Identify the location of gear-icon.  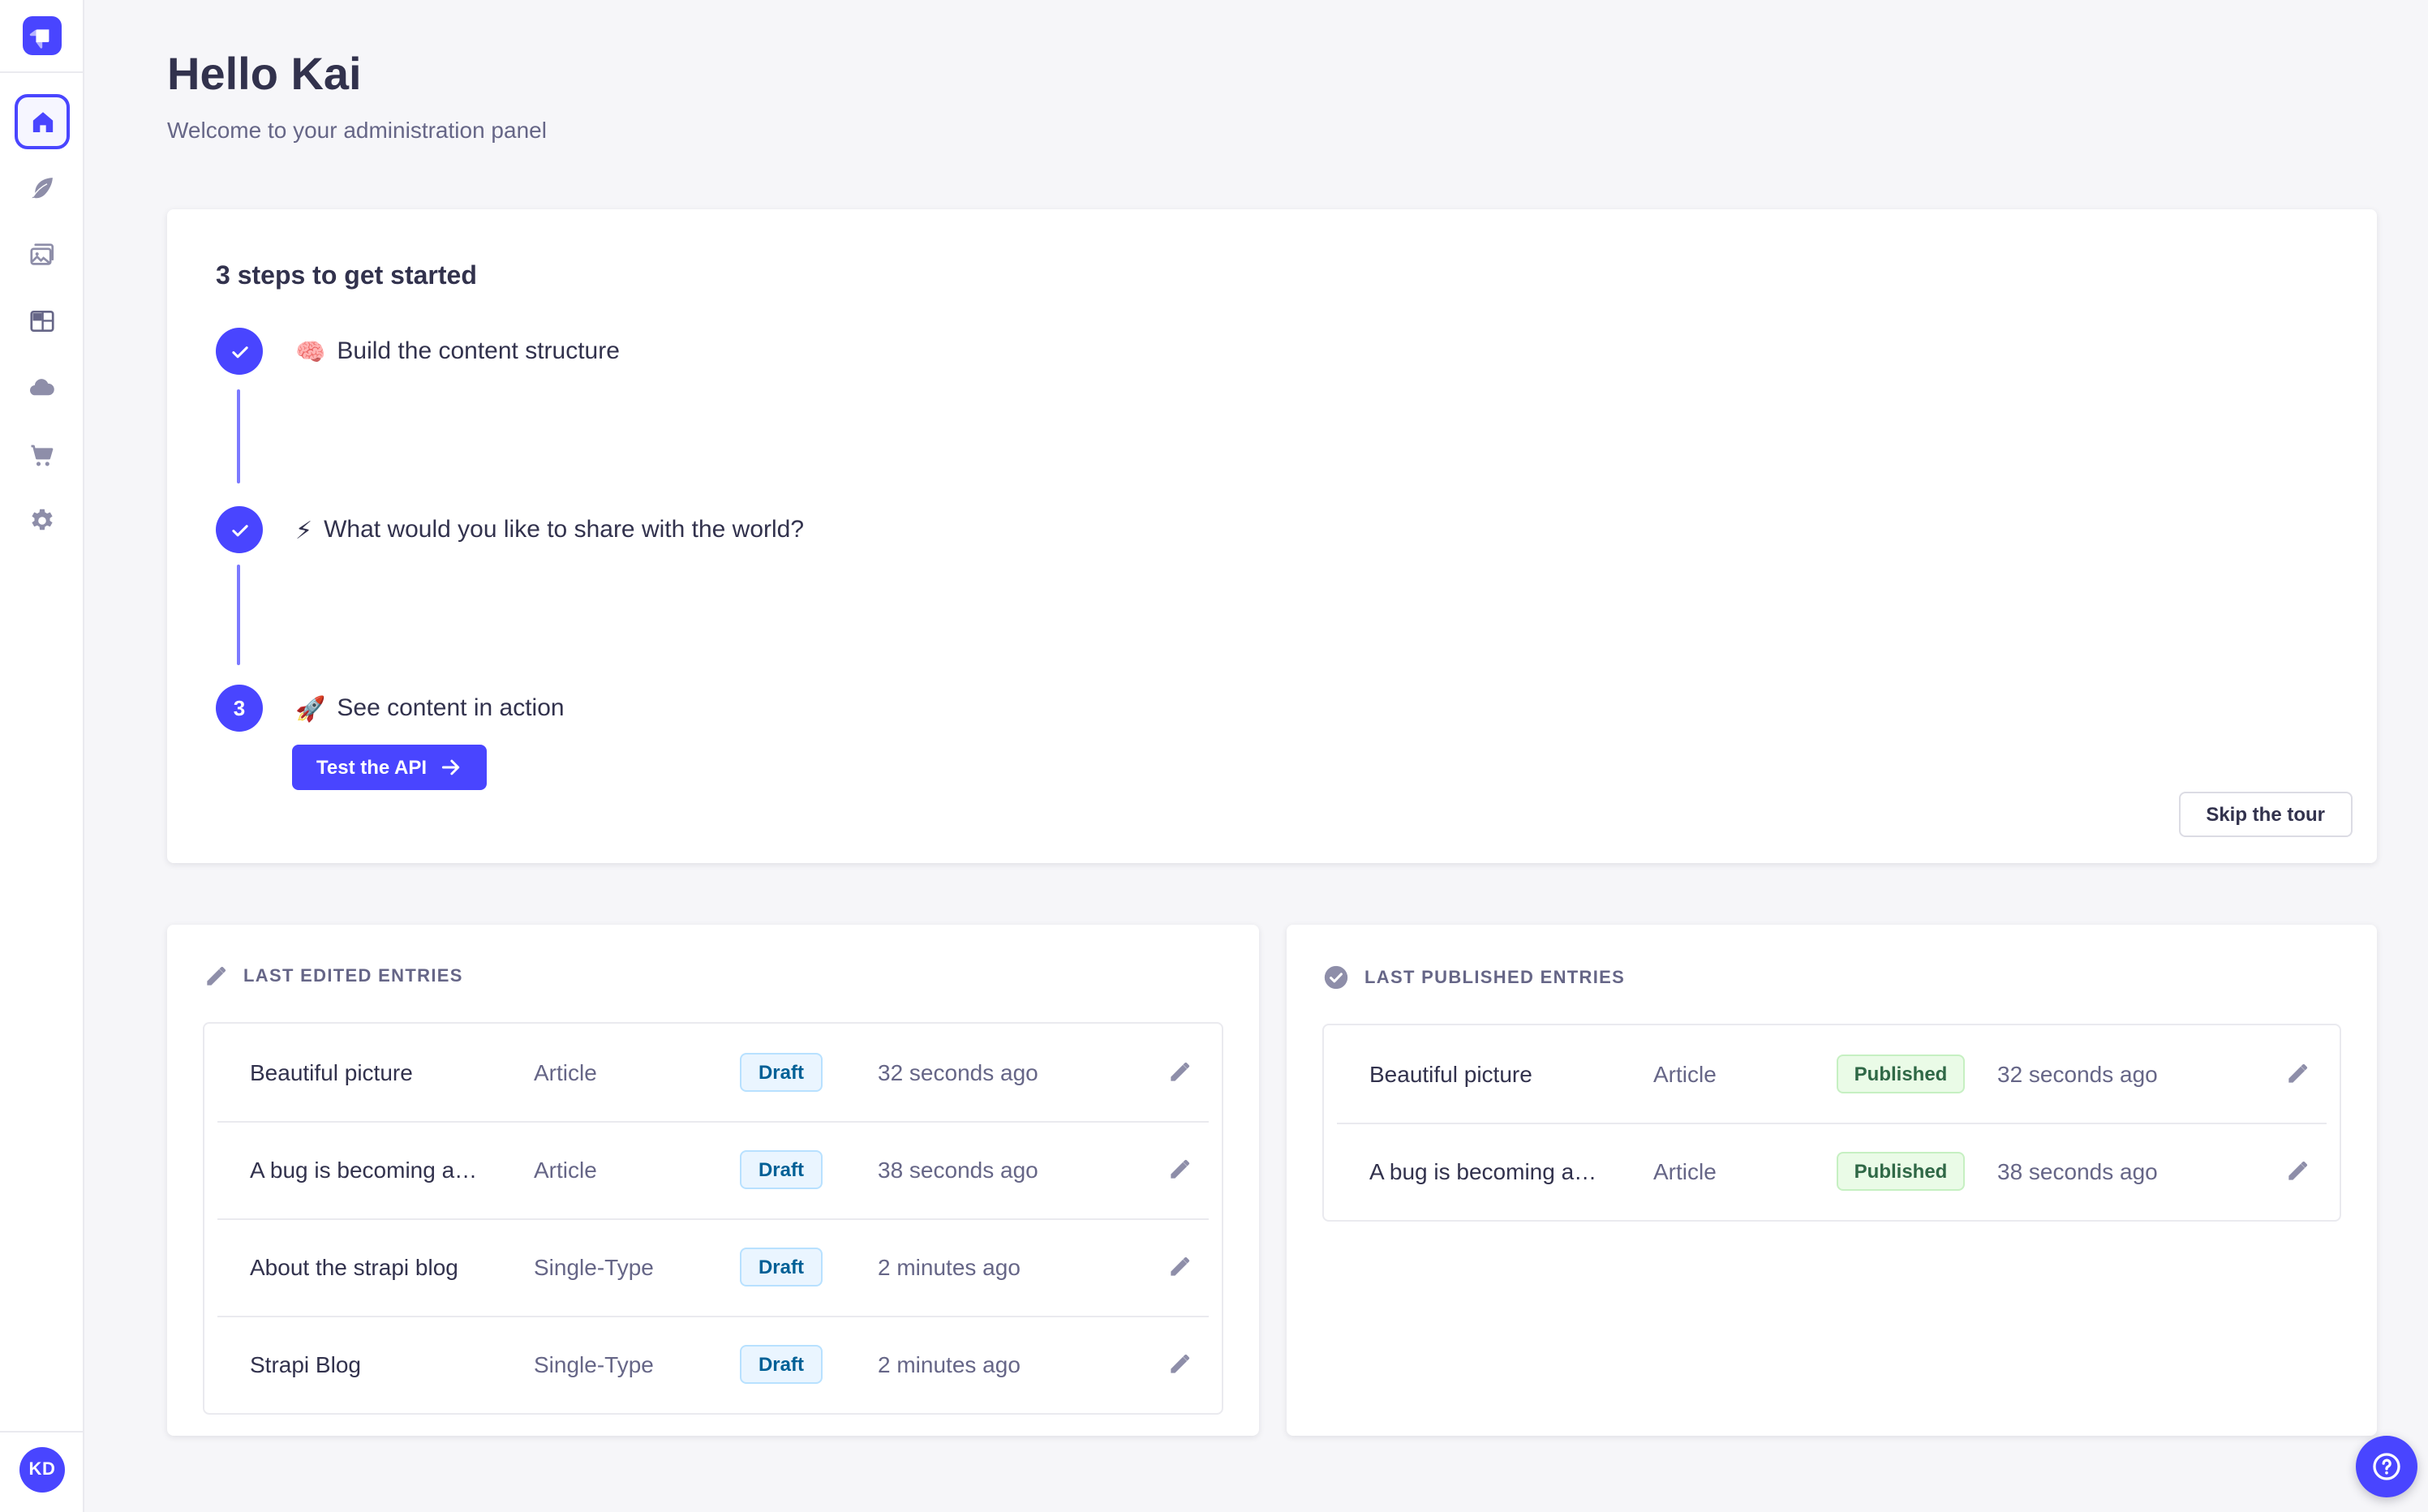
(42, 519).